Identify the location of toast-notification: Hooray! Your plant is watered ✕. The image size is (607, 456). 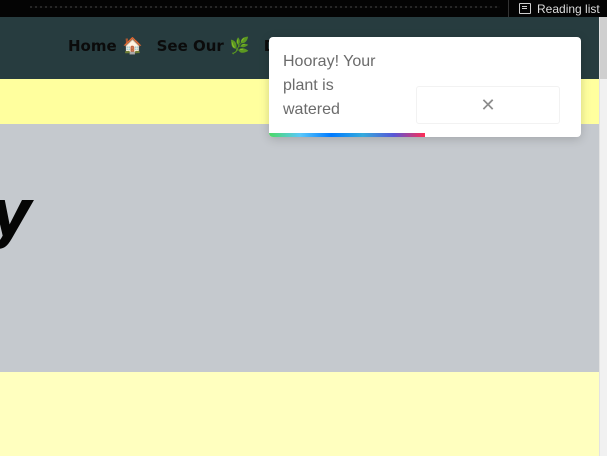
(425, 87).